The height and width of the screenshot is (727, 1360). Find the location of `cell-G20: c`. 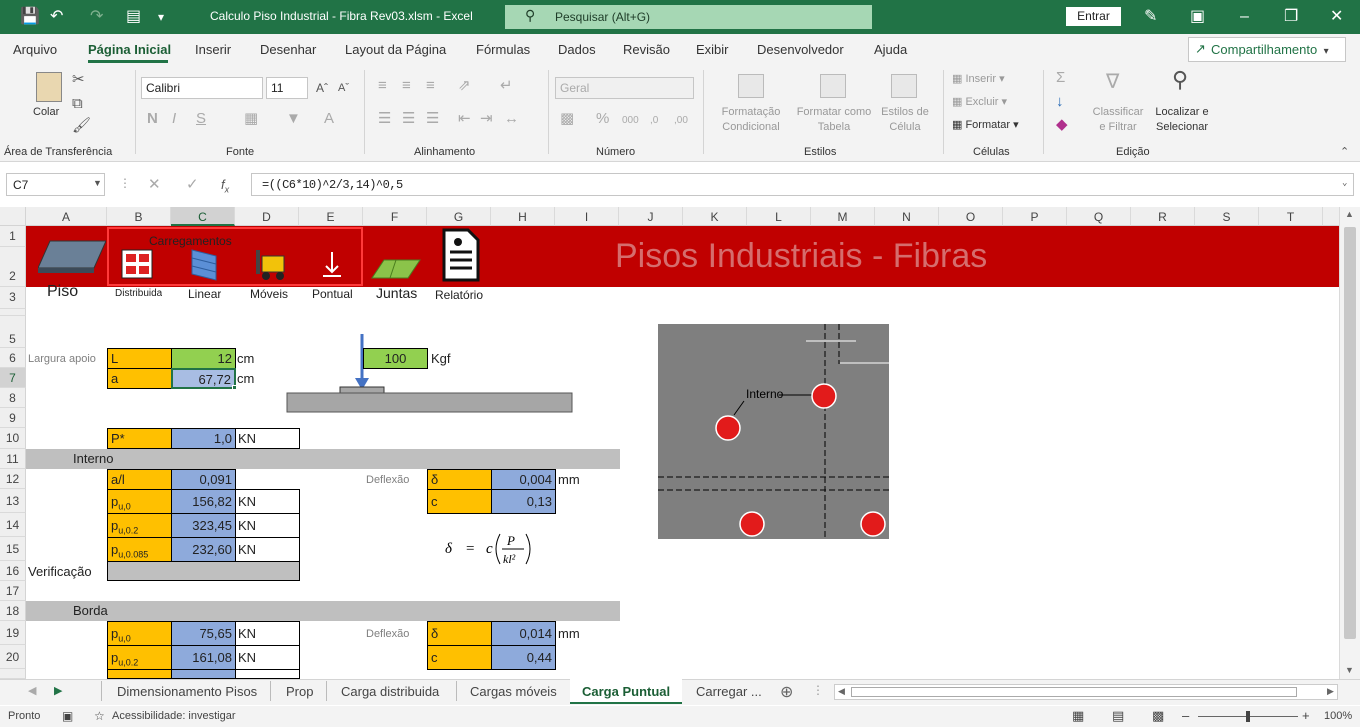

cell-G20: c is located at coordinates (459, 657).